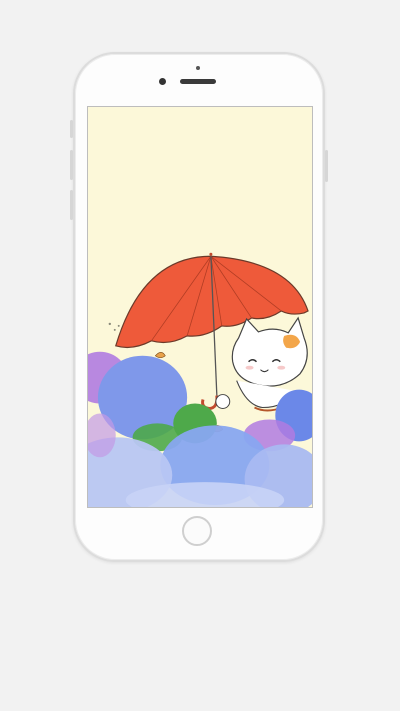 Image resolution: width=400 pixels, height=711 pixels. I want to click on home-button-icon, so click(197, 531).